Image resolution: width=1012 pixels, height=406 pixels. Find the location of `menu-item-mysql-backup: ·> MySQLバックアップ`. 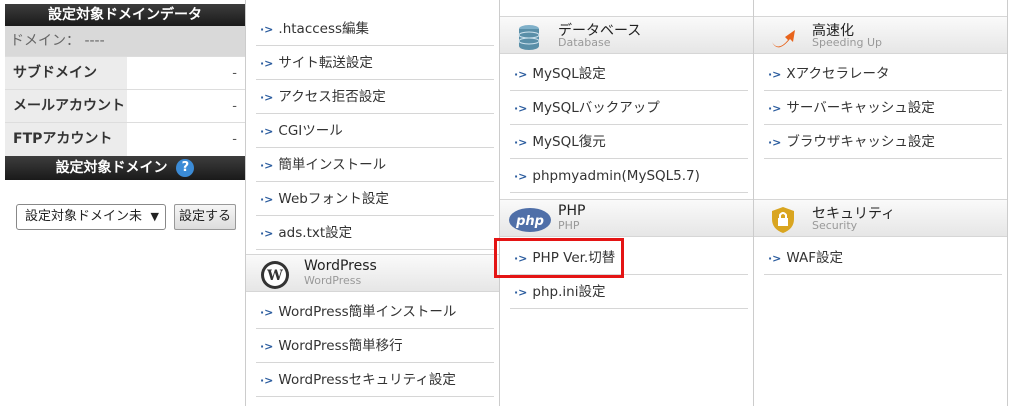

menu-item-mysql-backup: ·> MySQLバックアップ is located at coordinates (629, 108).